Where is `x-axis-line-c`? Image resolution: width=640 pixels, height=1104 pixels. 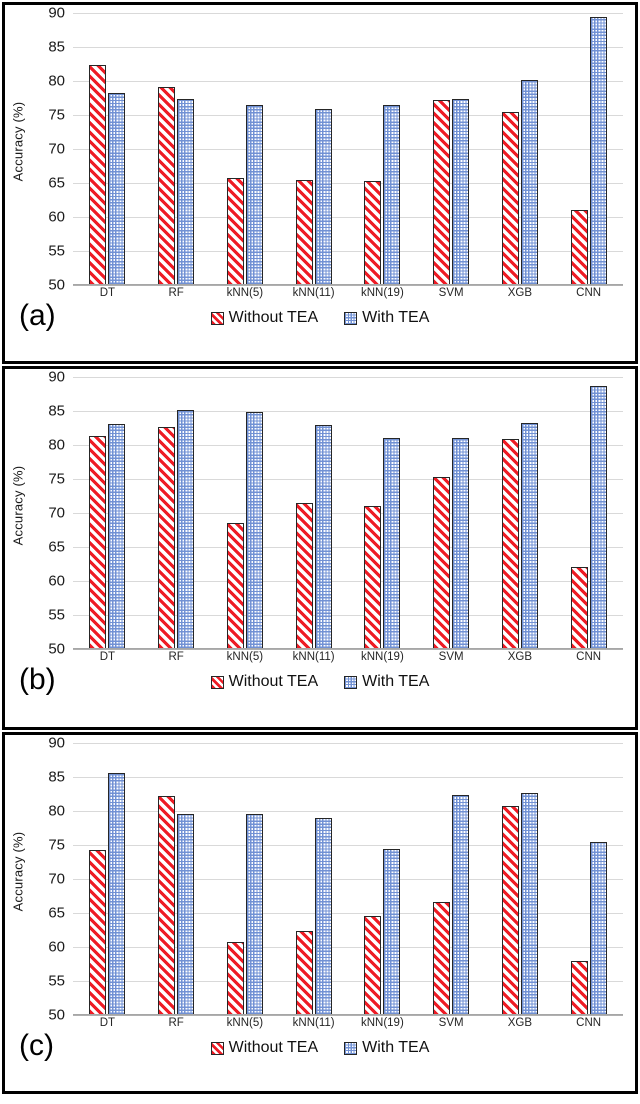 x-axis-line-c is located at coordinates (348, 1014).